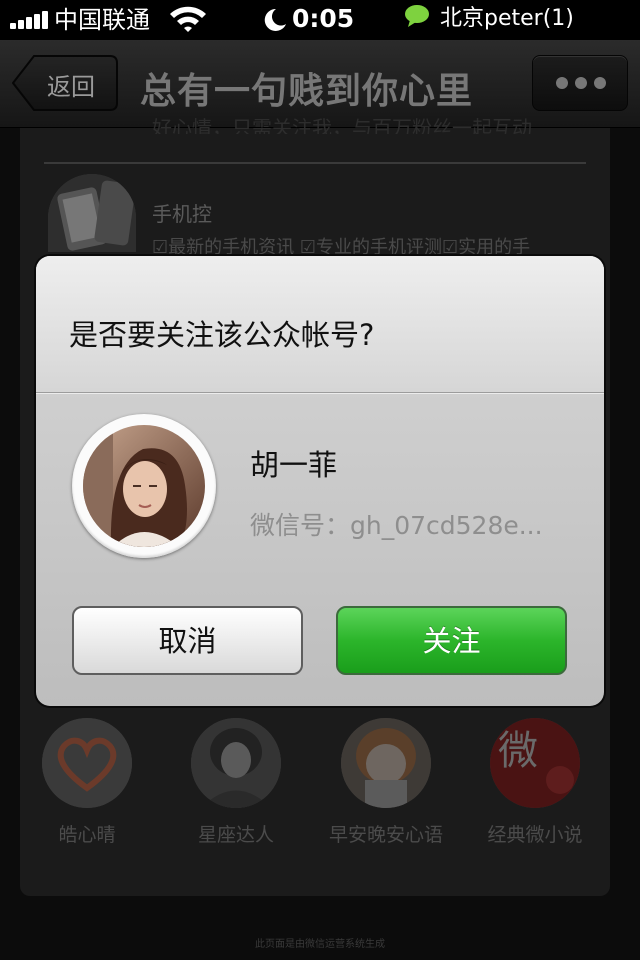  What do you see at coordinates (182, 212) in the screenshot?
I see `list-item-title: 手机控` at bounding box center [182, 212].